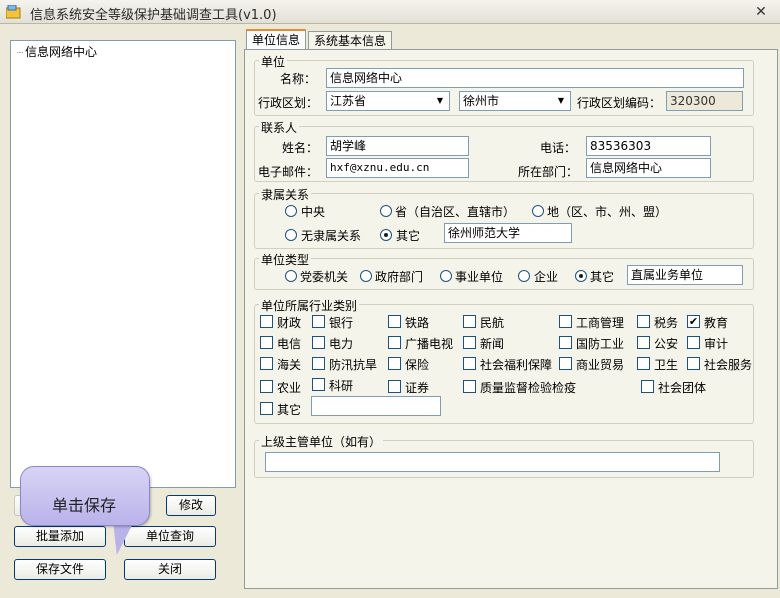 This screenshot has width=780, height=598. I want to click on phone-field: 83536303, so click(648, 146).